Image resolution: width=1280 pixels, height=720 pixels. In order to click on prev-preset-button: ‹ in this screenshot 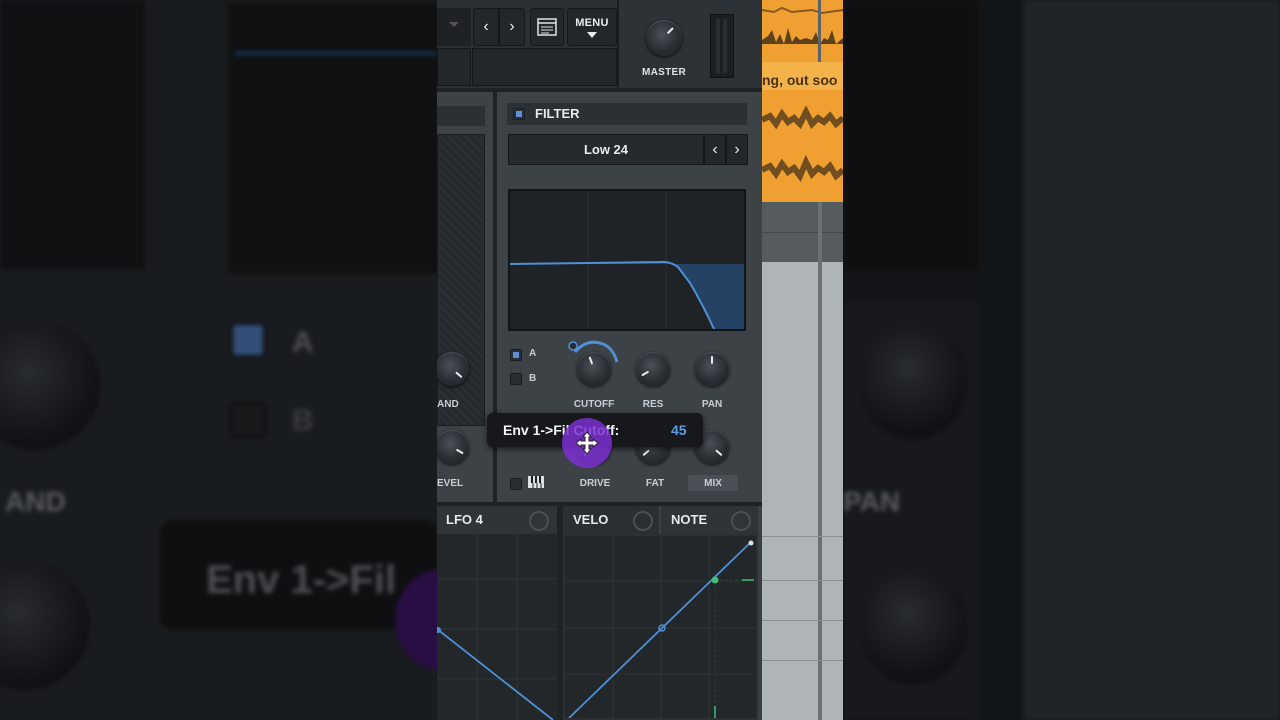, I will do `click(486, 27)`.